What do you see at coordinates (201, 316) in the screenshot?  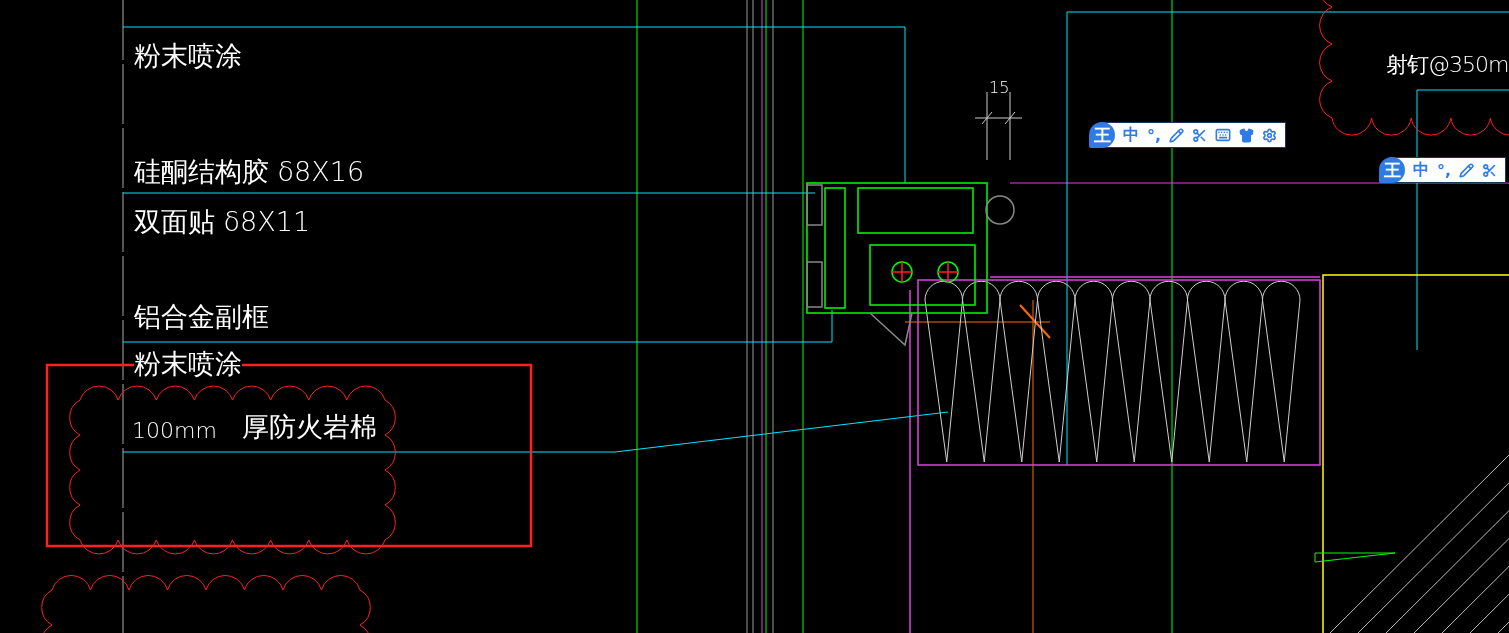 I see `annotation-text: 铝合金副框` at bounding box center [201, 316].